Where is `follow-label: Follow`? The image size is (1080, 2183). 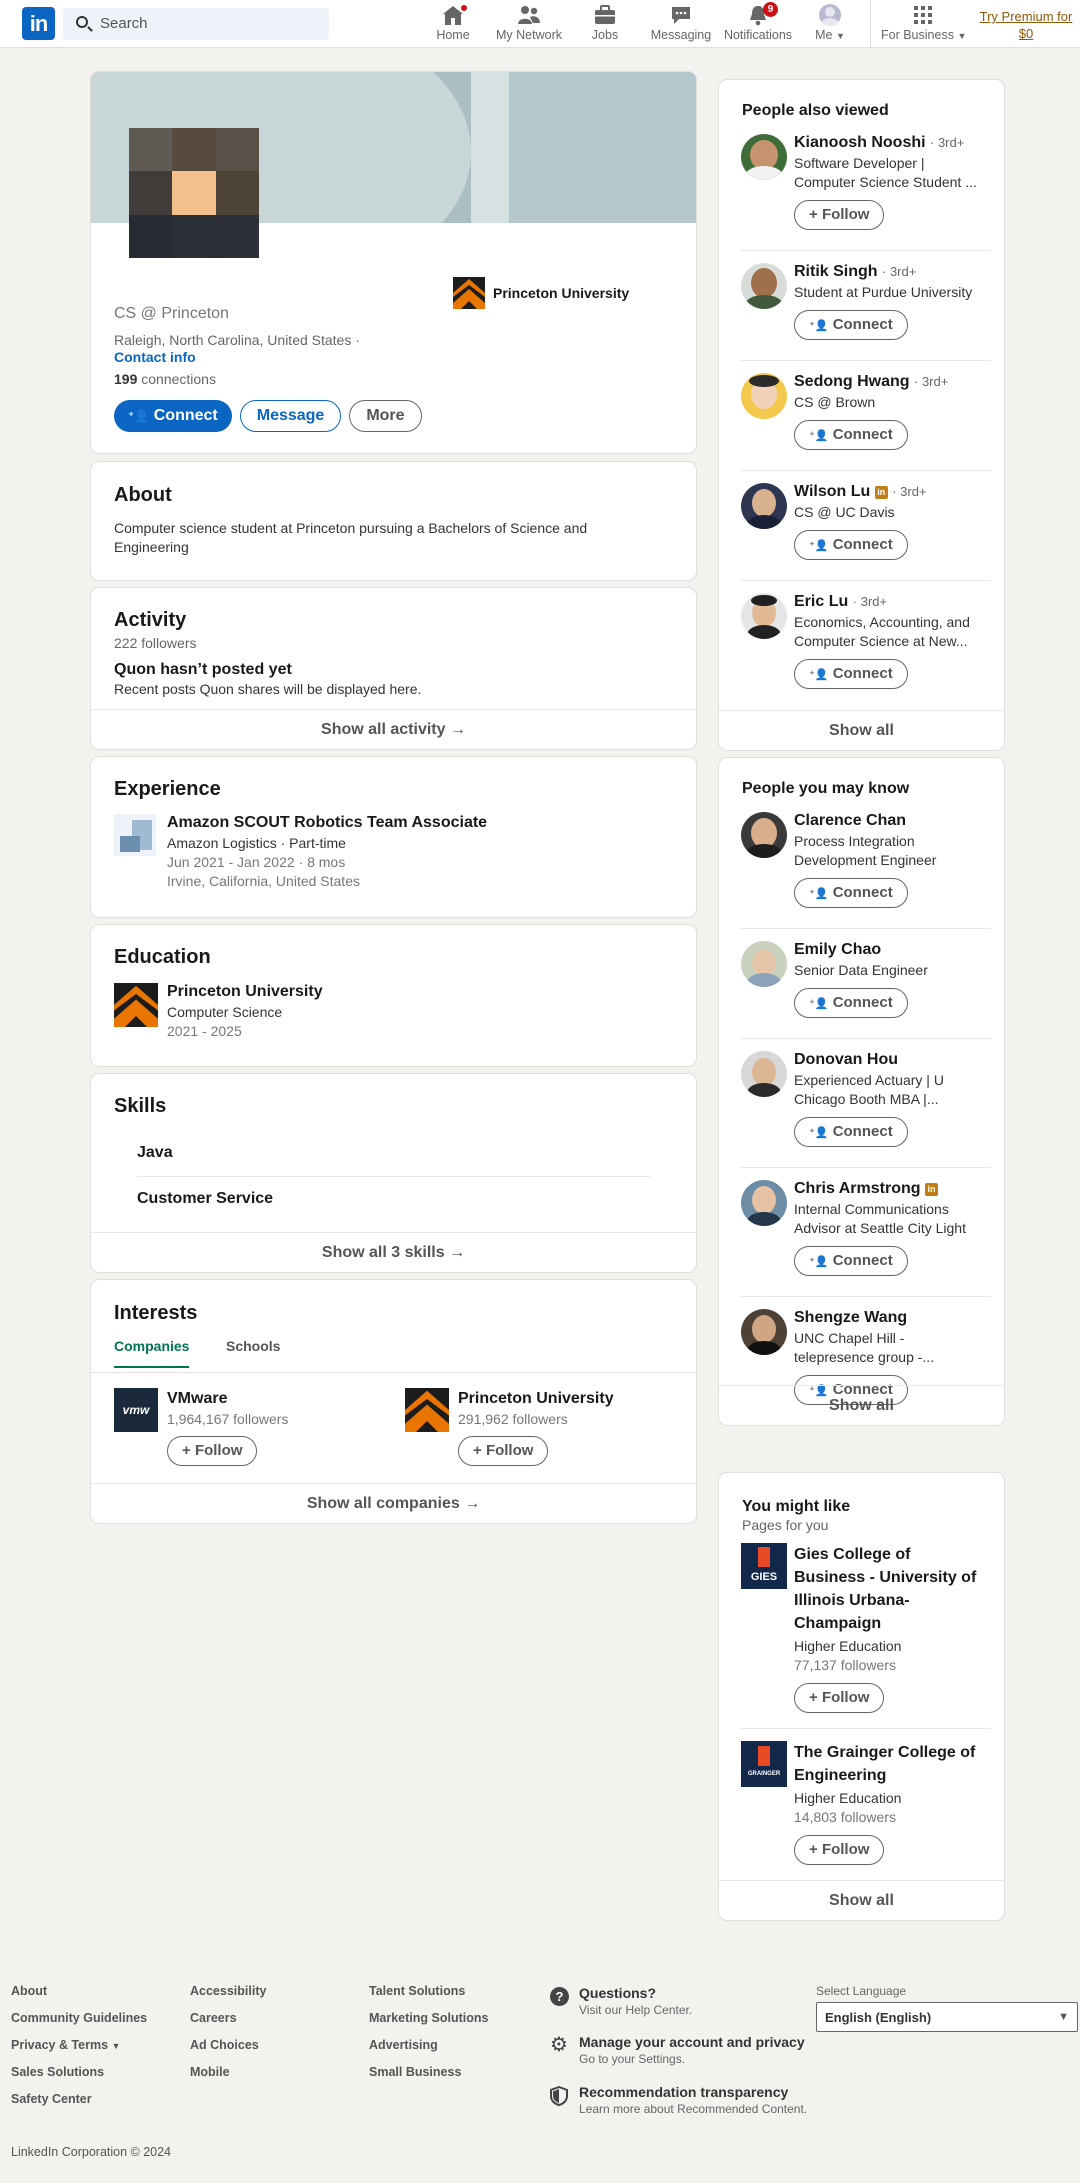 follow-label: Follow is located at coordinates (509, 1450).